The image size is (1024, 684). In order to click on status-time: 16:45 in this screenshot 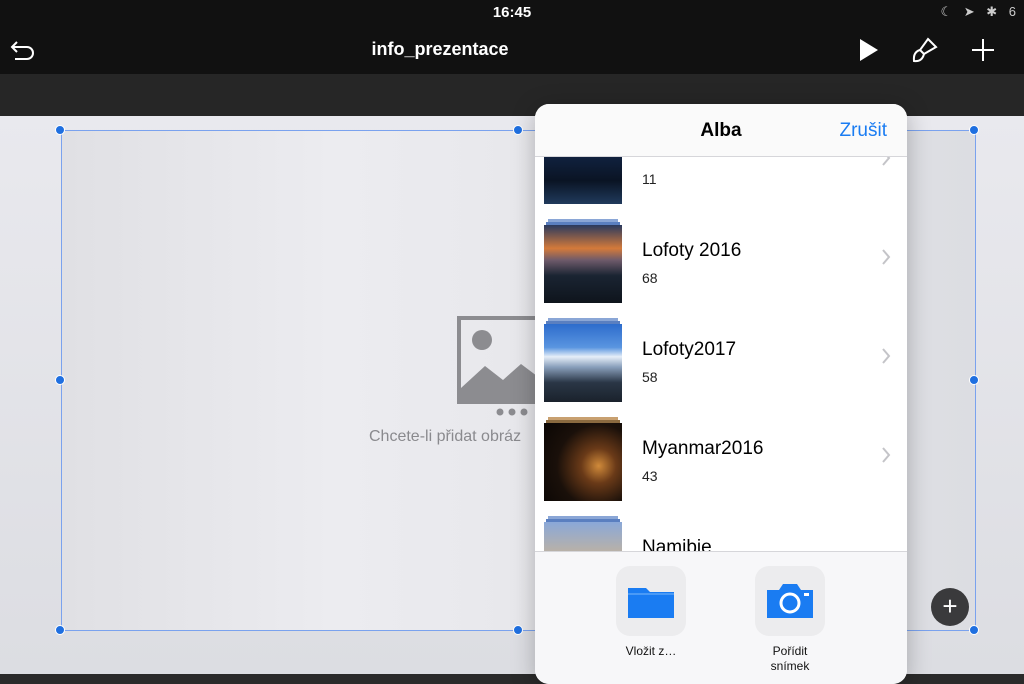, I will do `click(512, 12)`.